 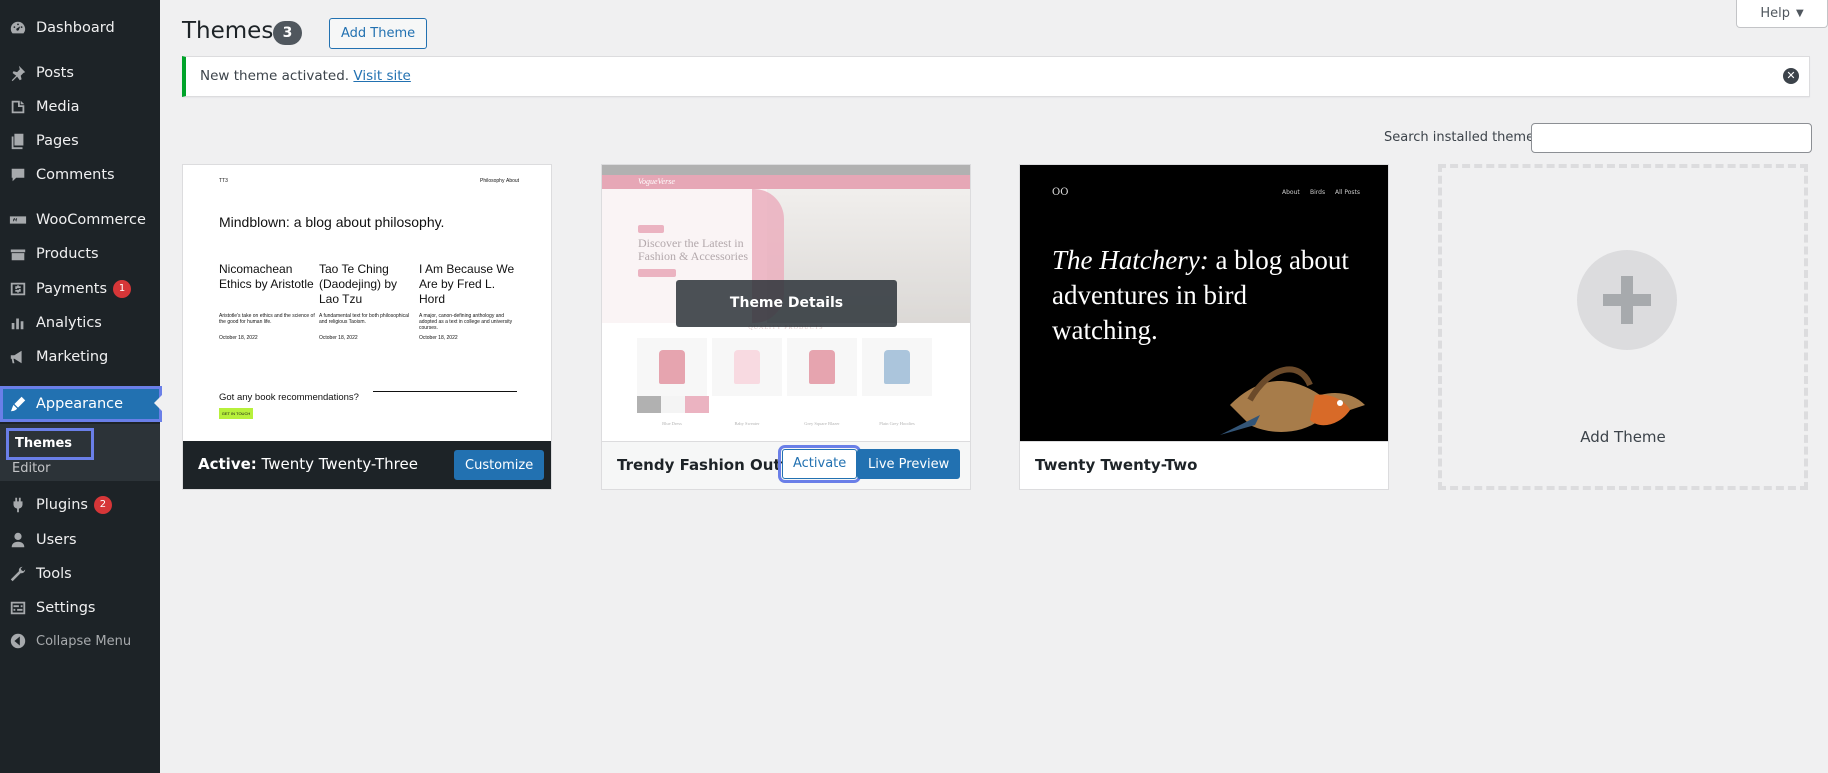 What do you see at coordinates (332, 222) in the screenshot?
I see `preview-headline: Mindblown: a blog about philosophy.` at bounding box center [332, 222].